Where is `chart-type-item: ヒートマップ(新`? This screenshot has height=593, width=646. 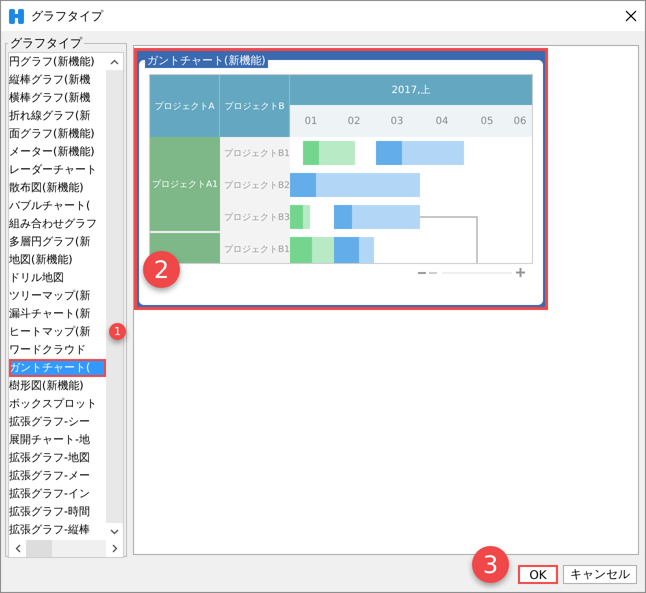
chart-type-item: ヒートマップ(新 is located at coordinates (57, 332).